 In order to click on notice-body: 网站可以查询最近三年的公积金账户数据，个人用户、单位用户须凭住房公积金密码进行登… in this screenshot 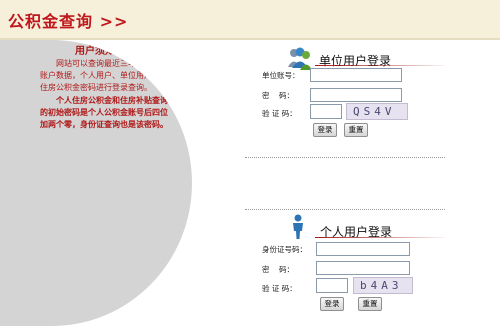, I will do `click(104, 94)`.